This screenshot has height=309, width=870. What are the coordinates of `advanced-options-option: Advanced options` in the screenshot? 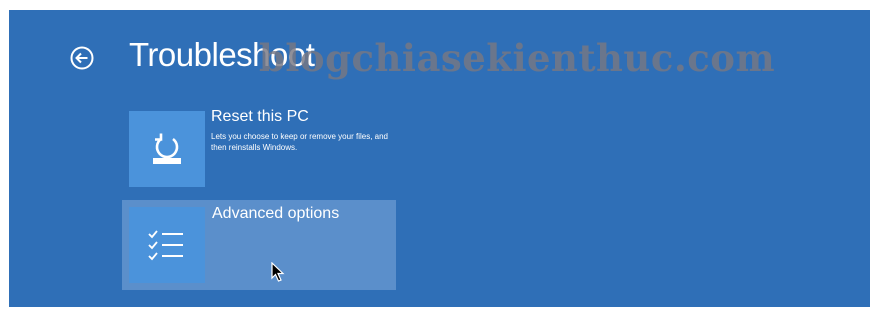 It's located at (259, 245).